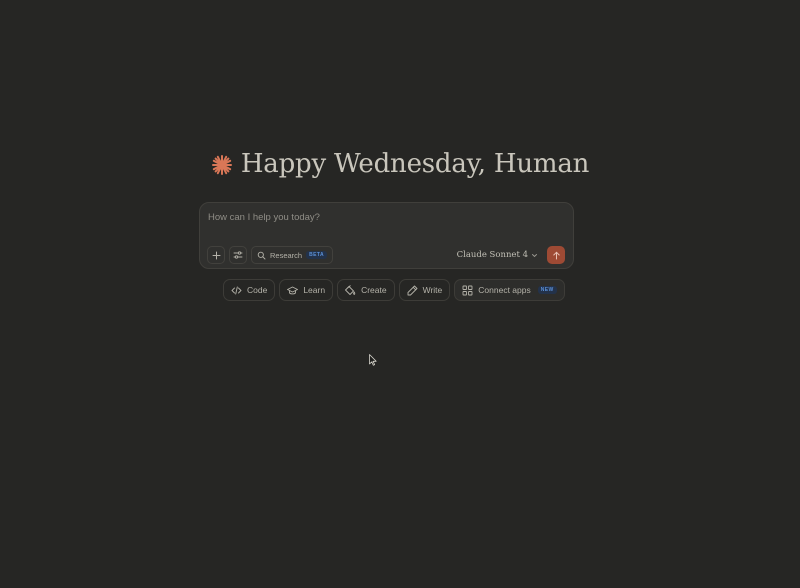  I want to click on greeting-text: Happy Wednesday, Human, so click(415, 164).